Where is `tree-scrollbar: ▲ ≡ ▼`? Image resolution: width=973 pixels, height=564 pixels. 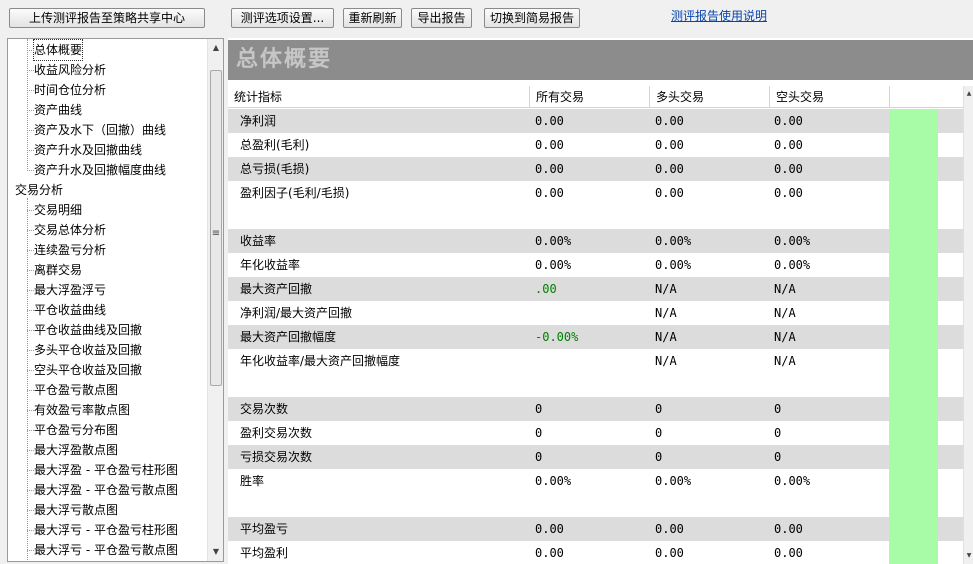
tree-scrollbar: ▲ ≡ ▼ is located at coordinates (215, 300).